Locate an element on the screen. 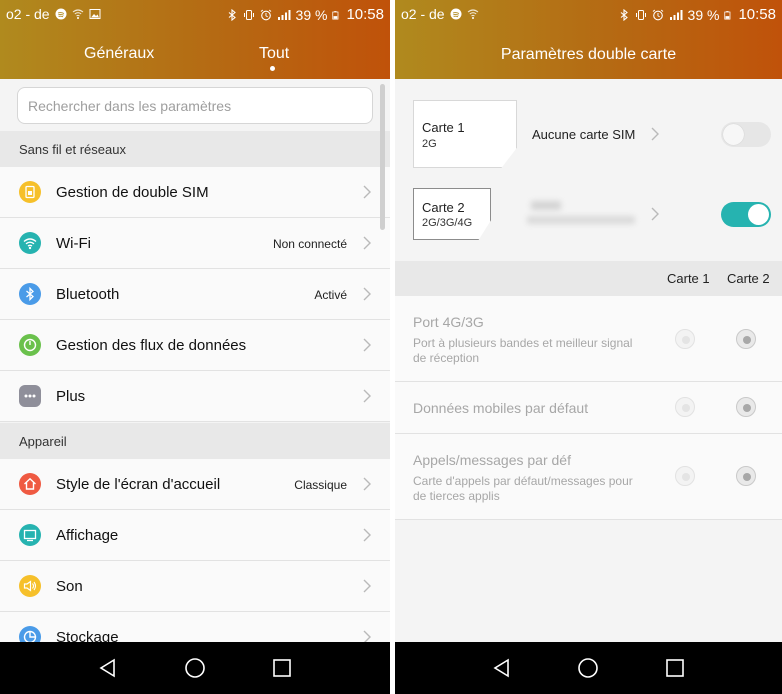  dual-sim-icon is located at coordinates (30, 192).